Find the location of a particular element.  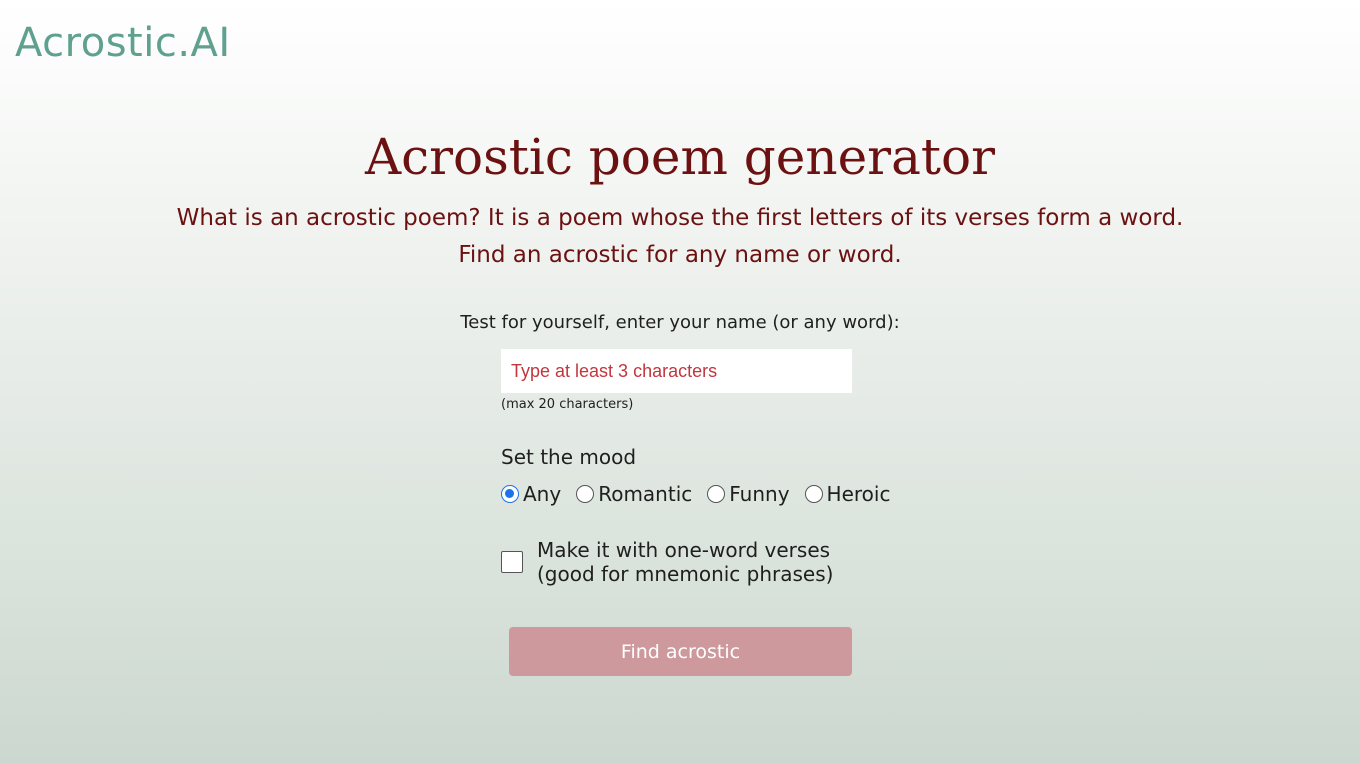

one-word-verses-checkbox is located at coordinates (512, 562).